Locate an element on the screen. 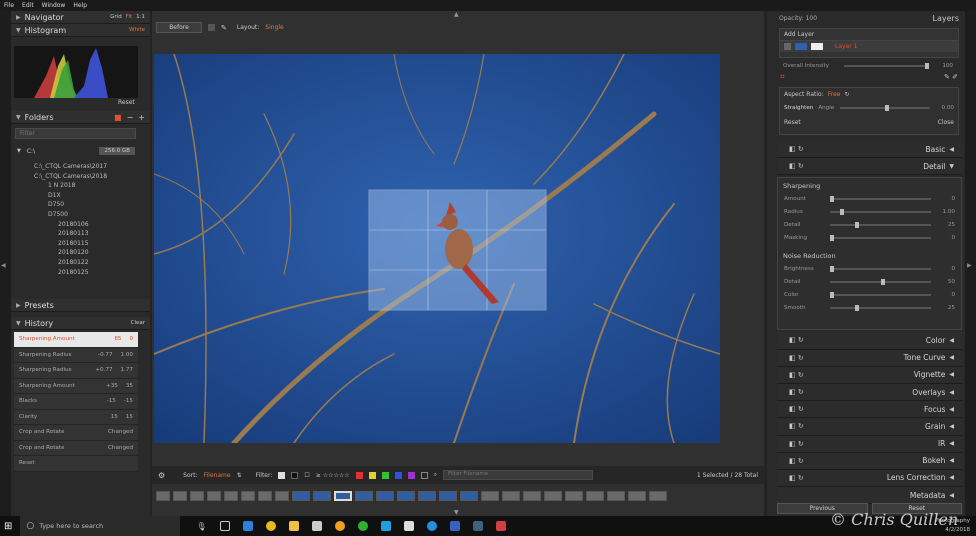 The width and height of the screenshot is (976, 536). comment-icon: ☐ is located at coordinates (306, 475).